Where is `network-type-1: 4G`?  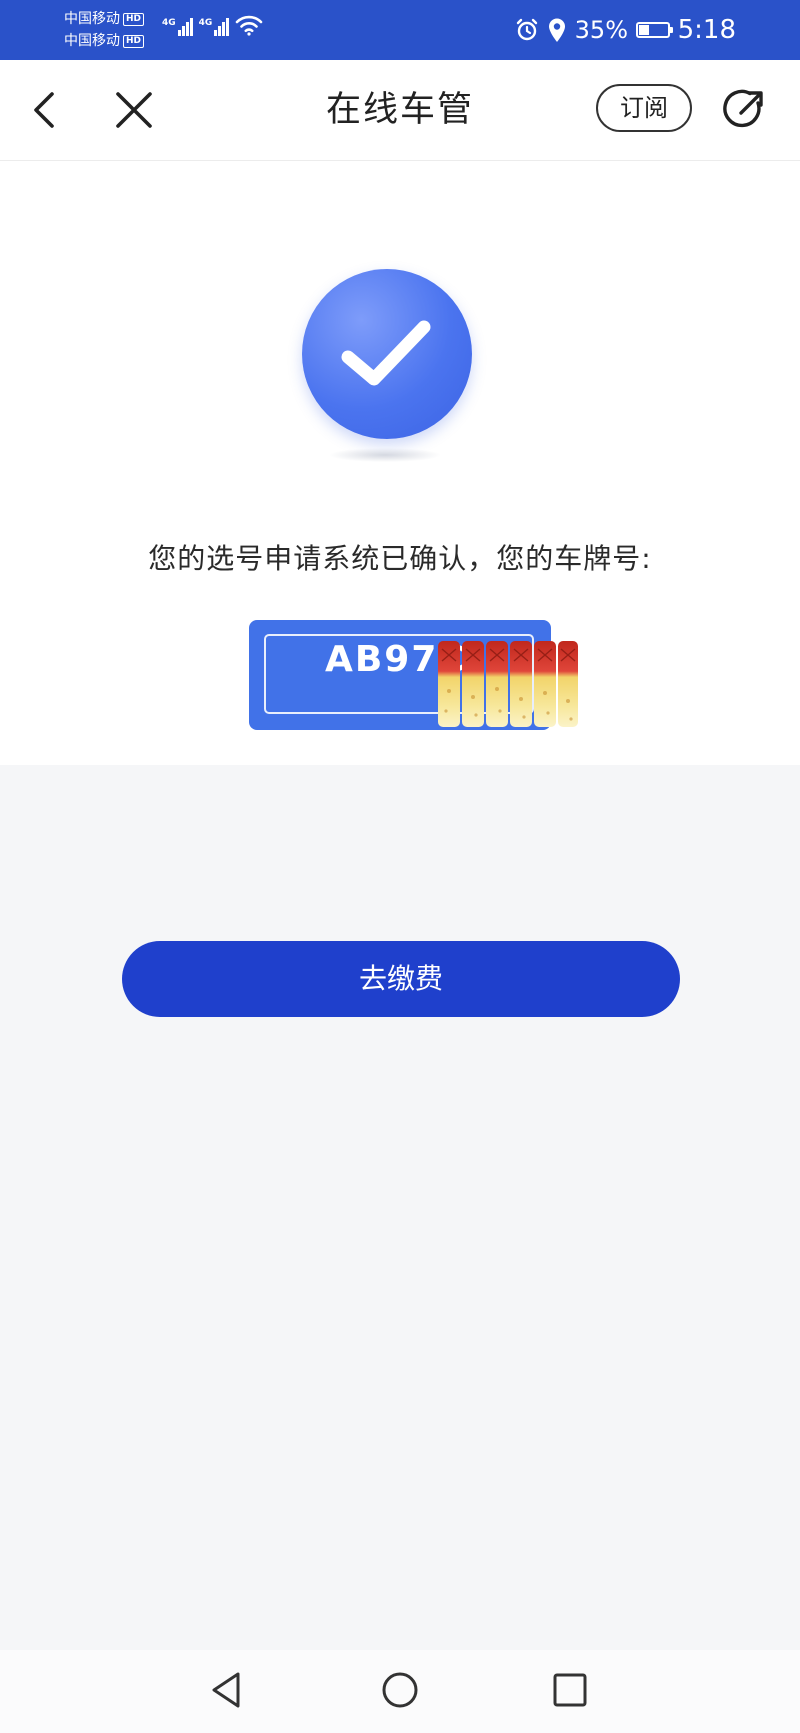
network-type-1: 4G is located at coordinates (169, 23).